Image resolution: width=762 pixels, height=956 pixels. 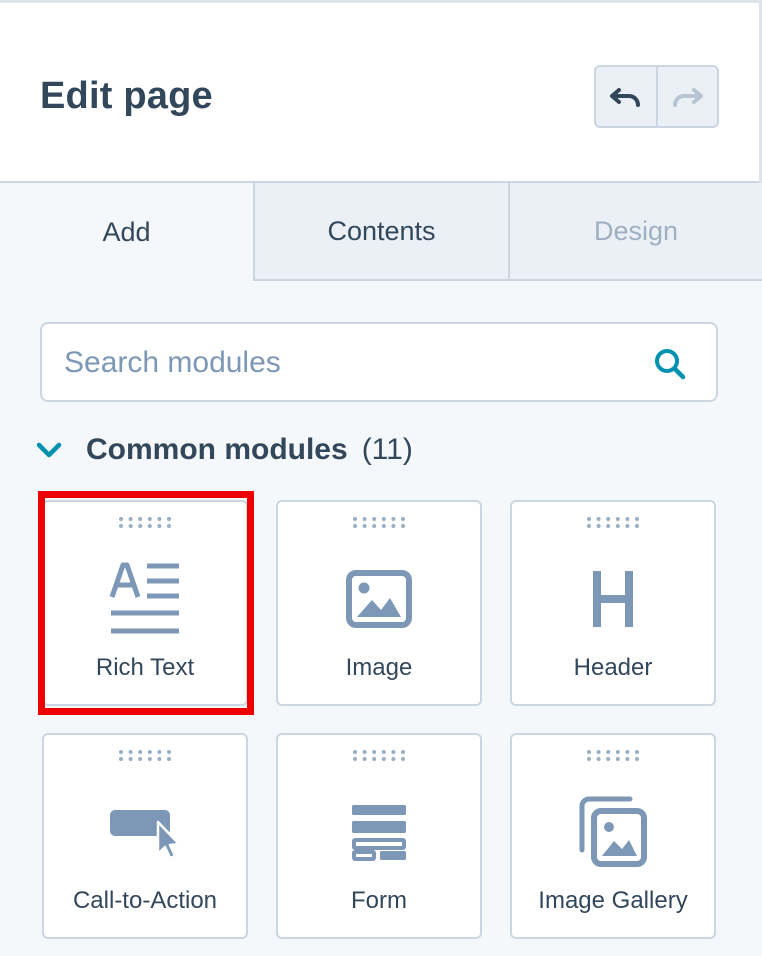 What do you see at coordinates (379, 667) in the screenshot?
I see `module-label: Image` at bounding box center [379, 667].